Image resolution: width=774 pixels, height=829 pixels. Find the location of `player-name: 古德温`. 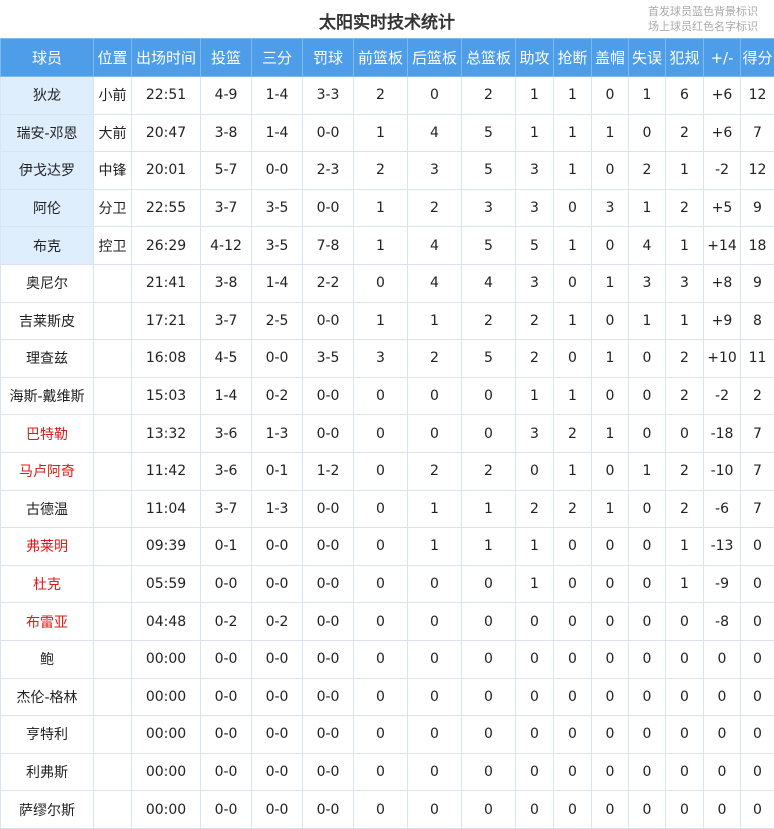

player-name: 古德温 is located at coordinates (47, 509).